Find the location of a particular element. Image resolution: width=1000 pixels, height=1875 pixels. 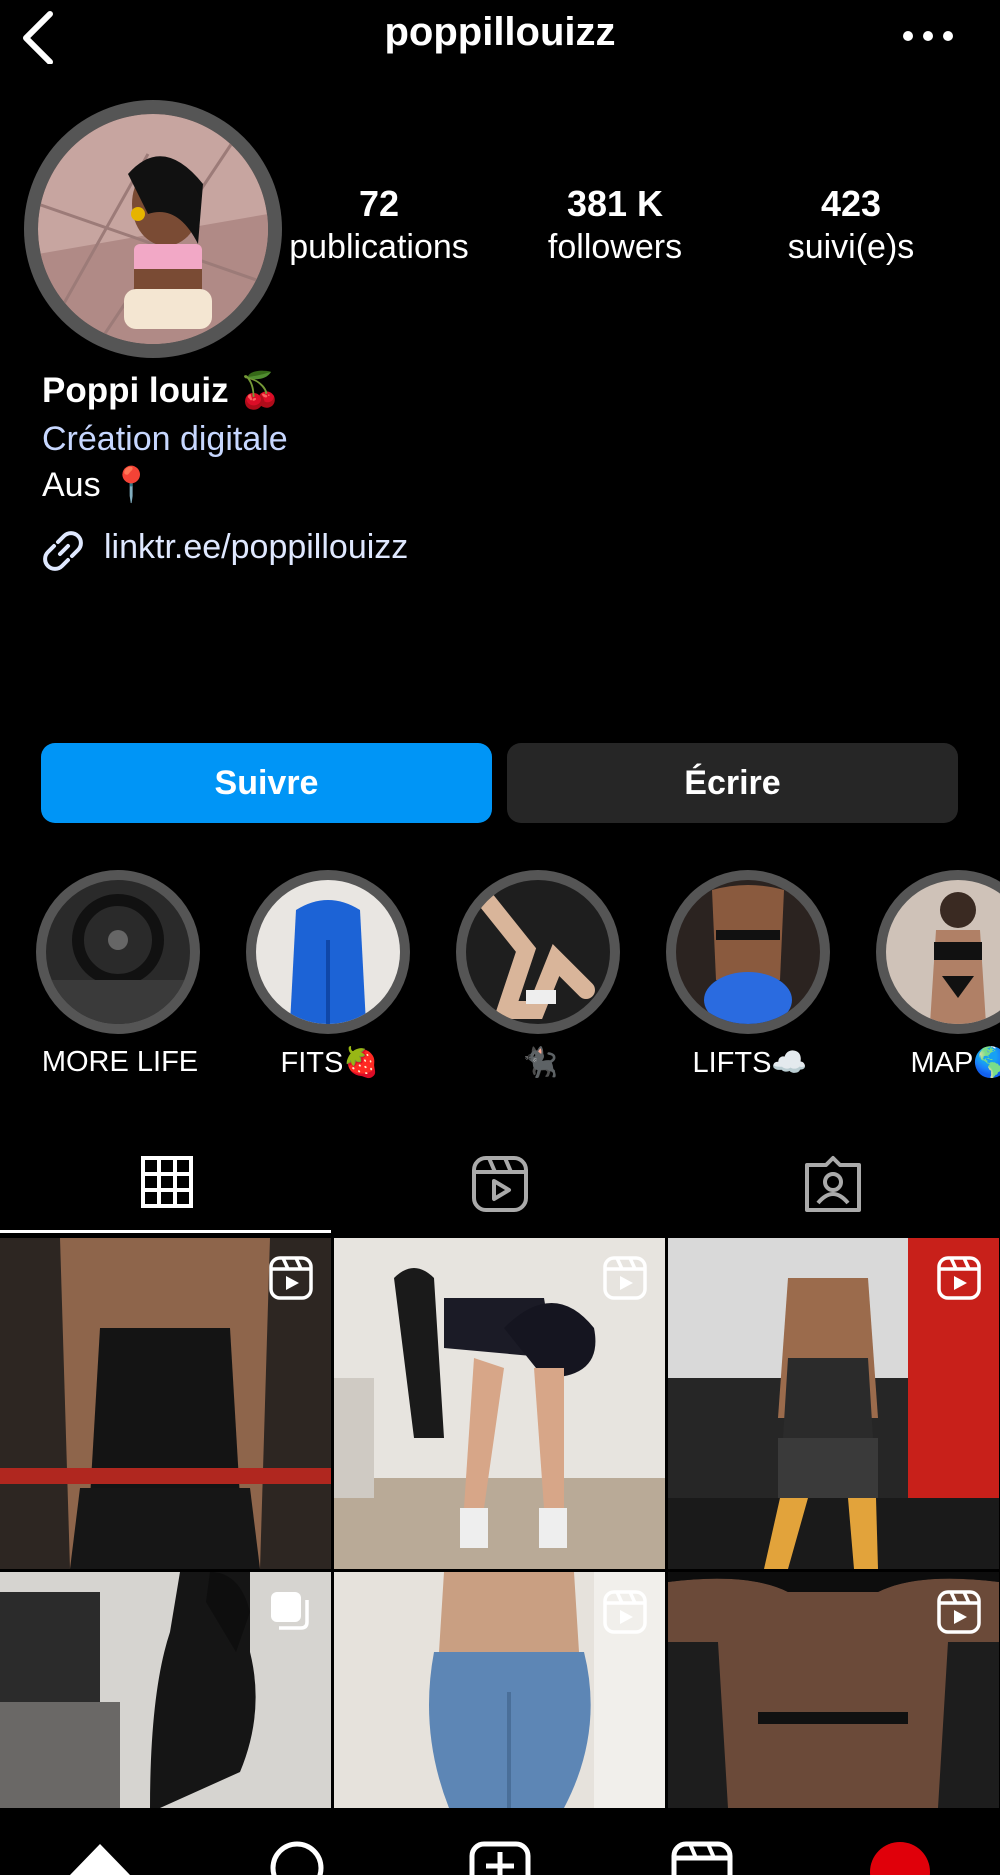

nav-create is located at coordinates (500, 1856).